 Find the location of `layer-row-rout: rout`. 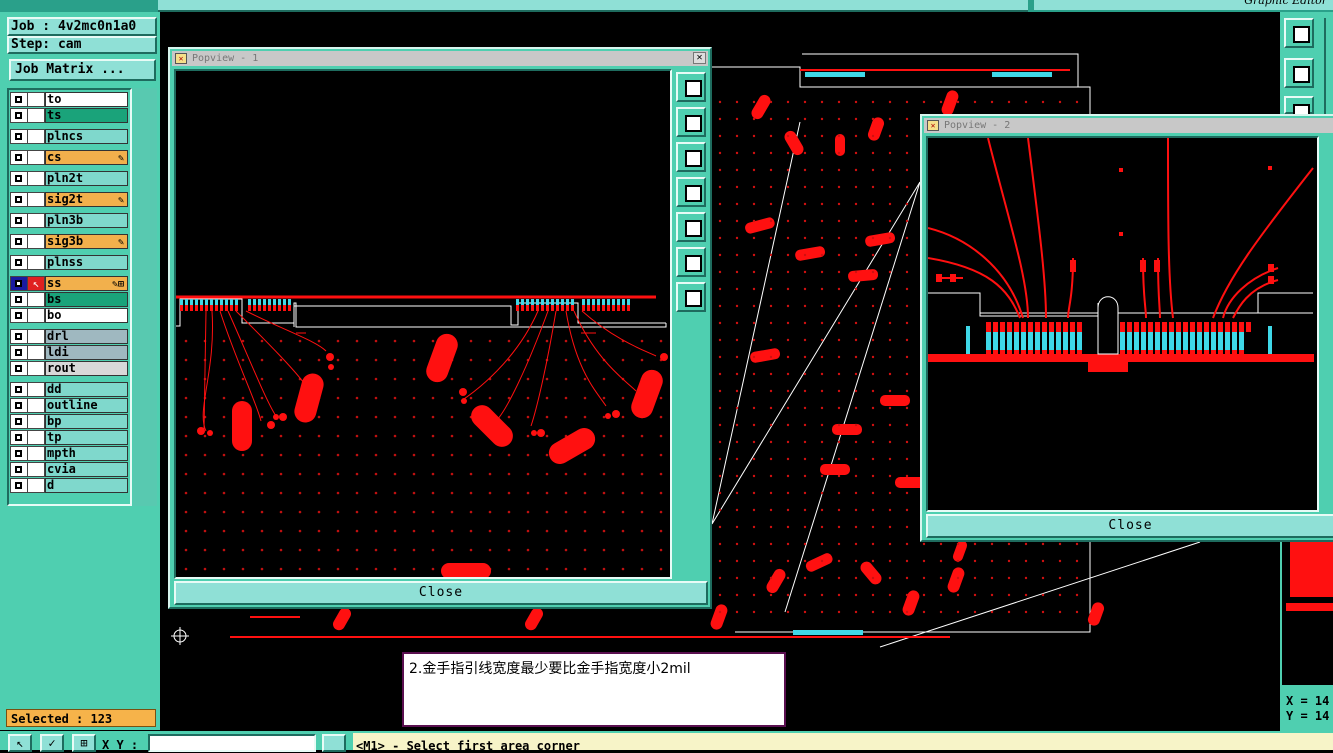

layer-row-rout: rout is located at coordinates (69, 368).